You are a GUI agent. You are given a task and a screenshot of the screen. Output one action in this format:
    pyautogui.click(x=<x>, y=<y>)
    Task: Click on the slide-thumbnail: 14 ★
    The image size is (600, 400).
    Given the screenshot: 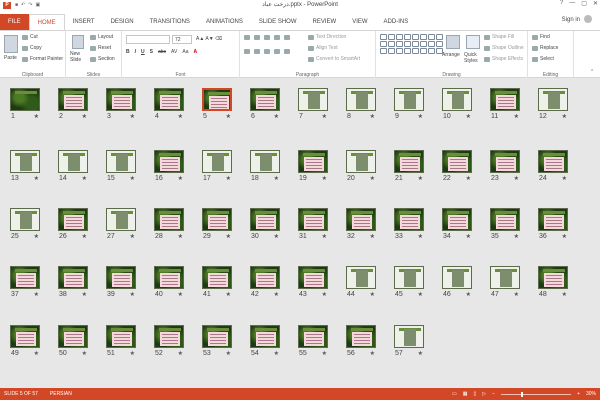 What is the action you would take?
    pyautogui.click(x=73, y=166)
    